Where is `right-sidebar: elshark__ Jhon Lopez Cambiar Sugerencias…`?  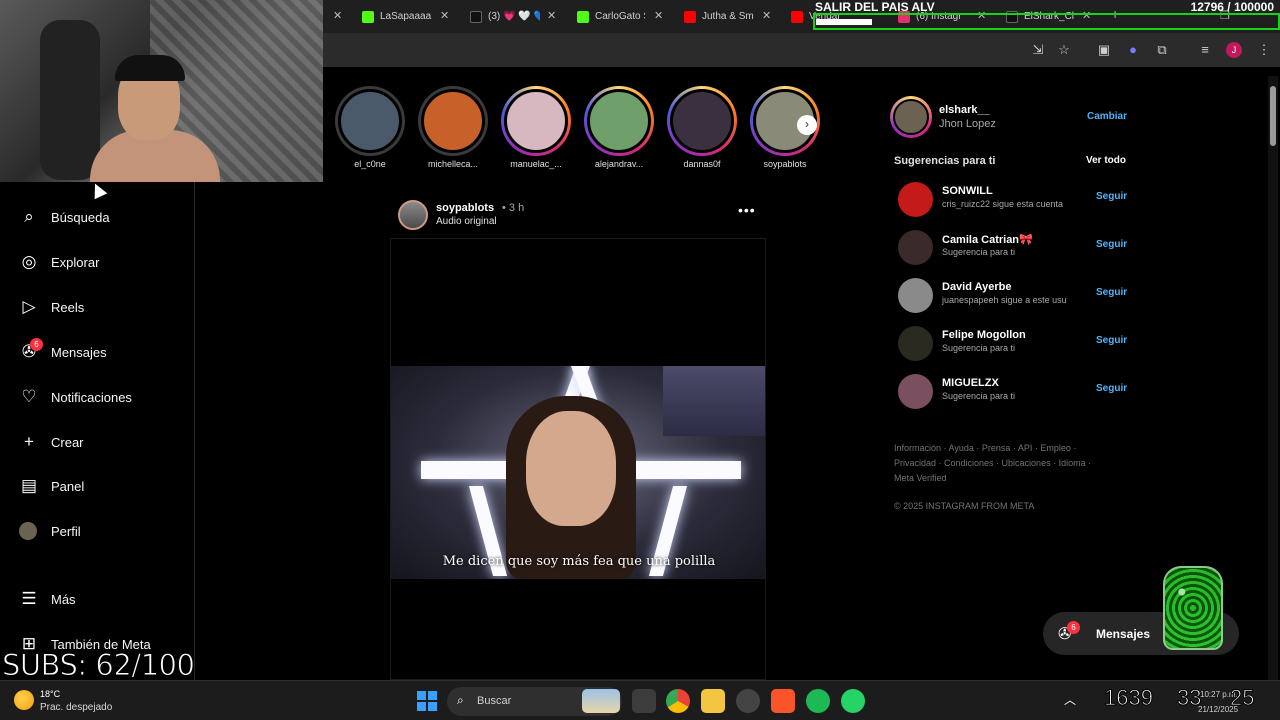
right-sidebar: elshark__ Jhon Lopez Cambiar Sugerencias… is located at coordinates (1015, 307).